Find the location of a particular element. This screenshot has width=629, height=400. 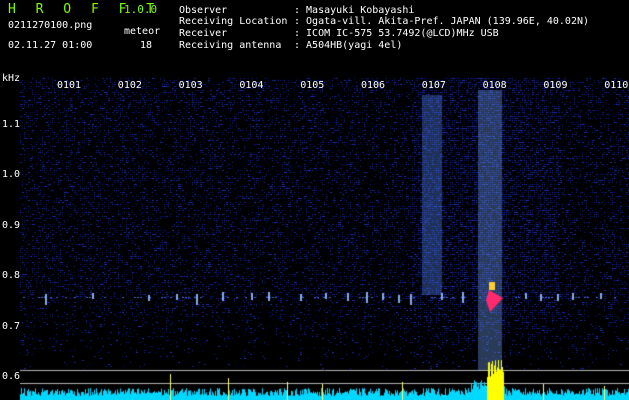

y-axis-label: 1.1 is located at coordinates (11, 124).